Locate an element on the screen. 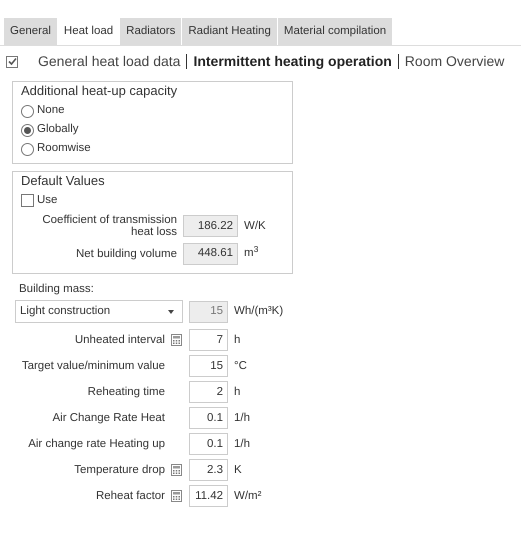 The width and height of the screenshot is (521, 536). value-field: 448.61 is located at coordinates (210, 254).